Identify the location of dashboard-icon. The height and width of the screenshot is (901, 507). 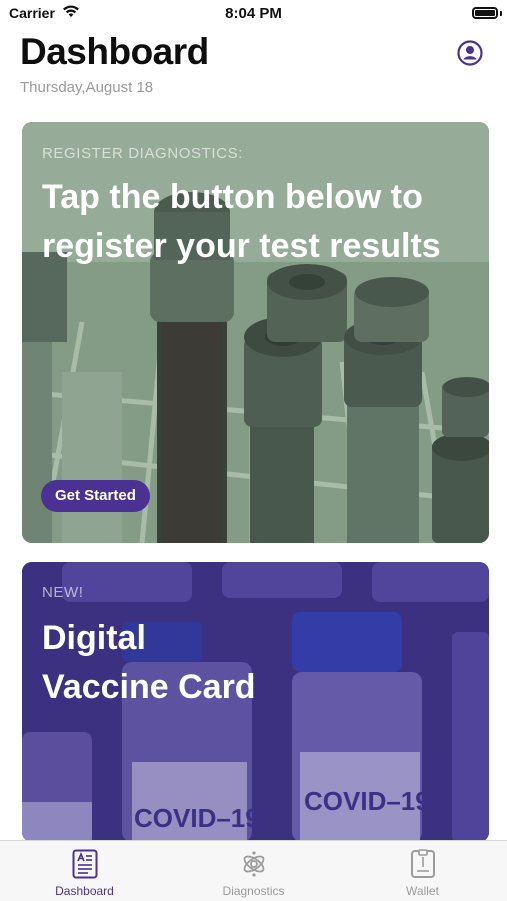
(85, 864).